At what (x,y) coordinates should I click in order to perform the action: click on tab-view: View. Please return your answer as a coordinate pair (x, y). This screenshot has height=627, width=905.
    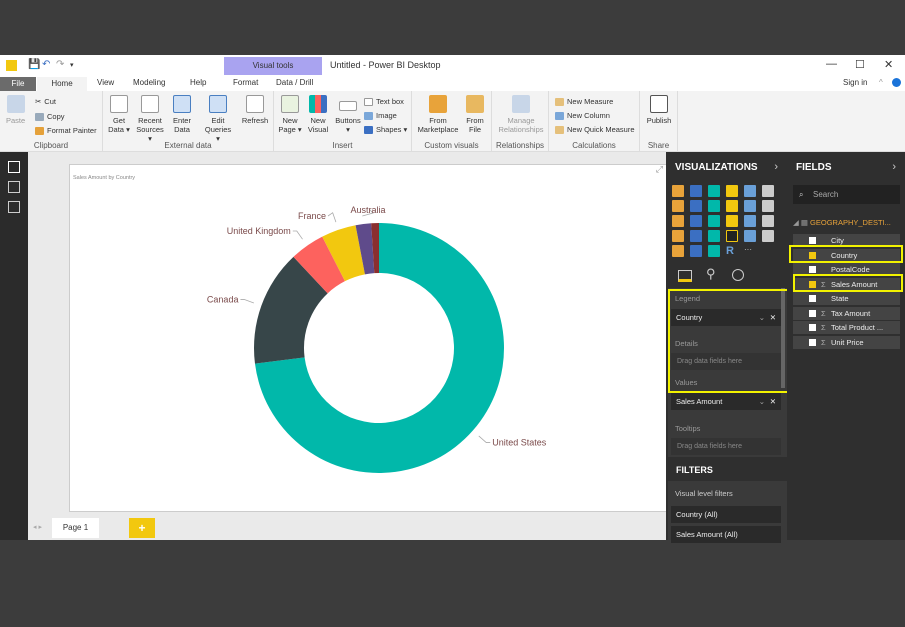
    Looking at the image, I should click on (105, 82).